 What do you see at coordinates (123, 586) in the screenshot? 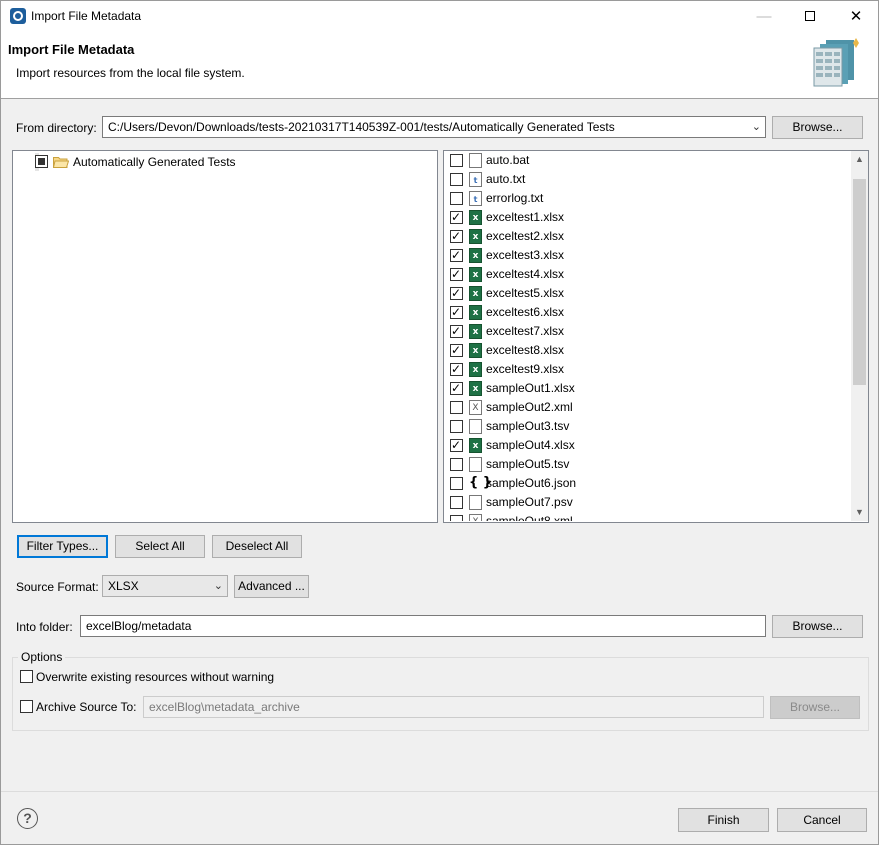
I see `source-format-value: XLSX` at bounding box center [123, 586].